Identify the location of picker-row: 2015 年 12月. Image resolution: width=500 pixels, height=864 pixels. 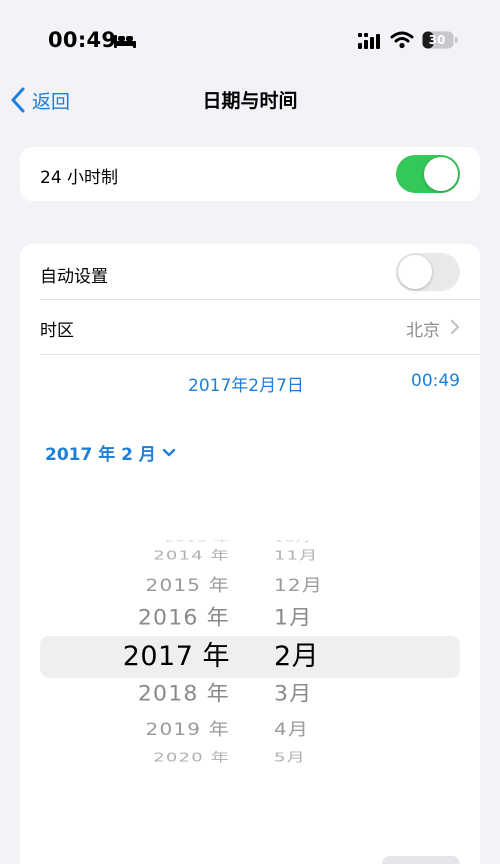
(250, 585).